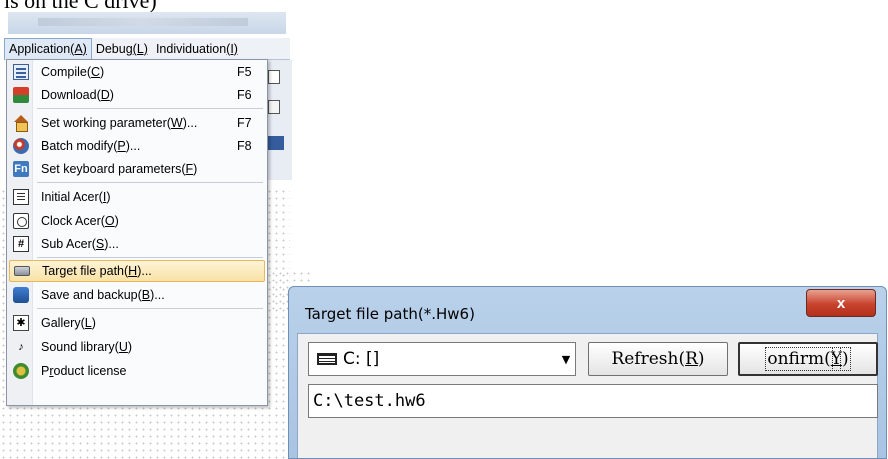 This screenshot has width=888, height=459. Describe the element at coordinates (119, 169) in the screenshot. I see `menu-item-label: Set keyboard parameters(F)` at that location.